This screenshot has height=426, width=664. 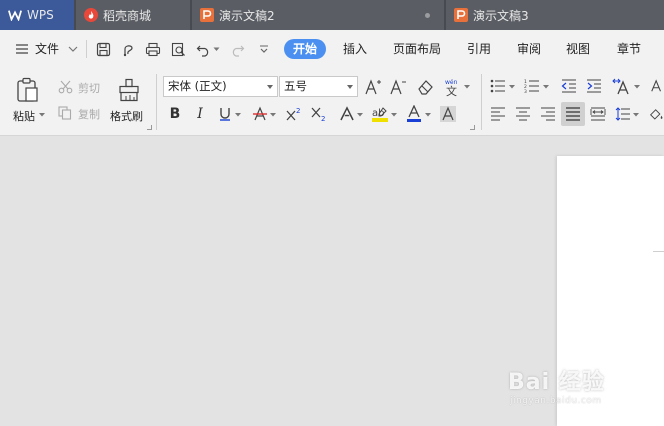 I want to click on eraser-icon, so click(x=425, y=87).